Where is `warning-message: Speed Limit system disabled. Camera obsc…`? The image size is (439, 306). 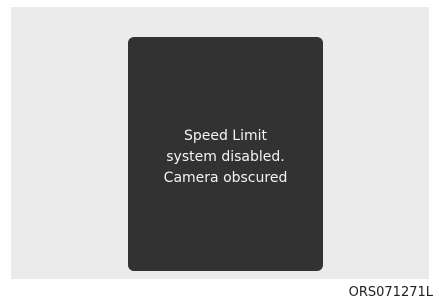 warning-message: Speed Limit system disabled. Camera obsc… is located at coordinates (226, 157).